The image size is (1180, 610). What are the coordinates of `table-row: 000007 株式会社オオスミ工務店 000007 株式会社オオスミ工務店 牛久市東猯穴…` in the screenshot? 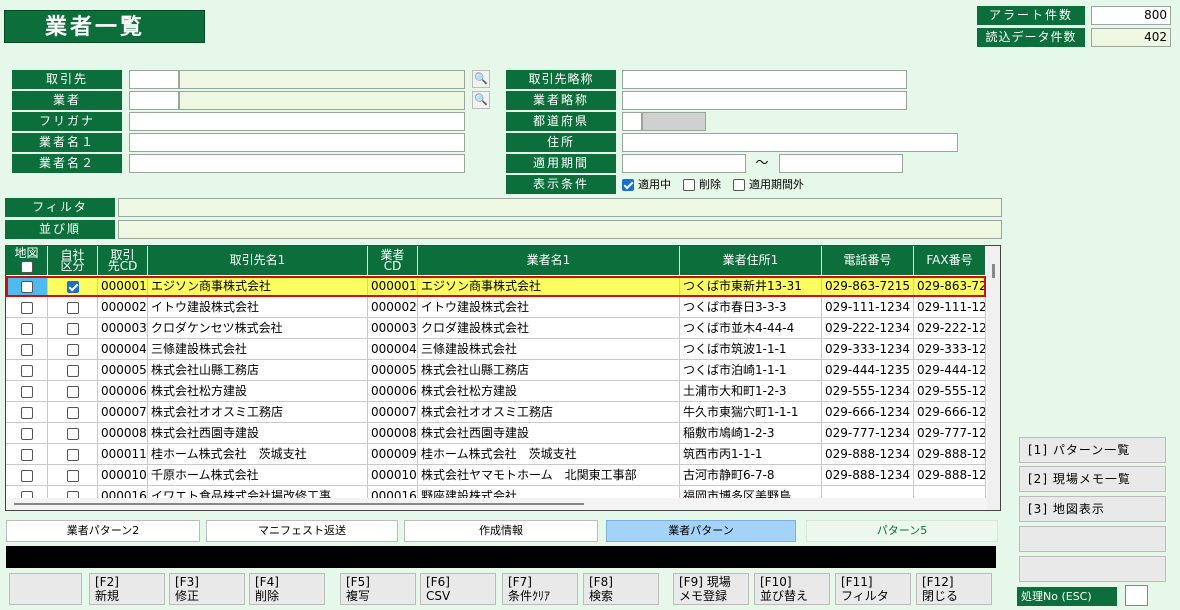 It's located at (496, 412).